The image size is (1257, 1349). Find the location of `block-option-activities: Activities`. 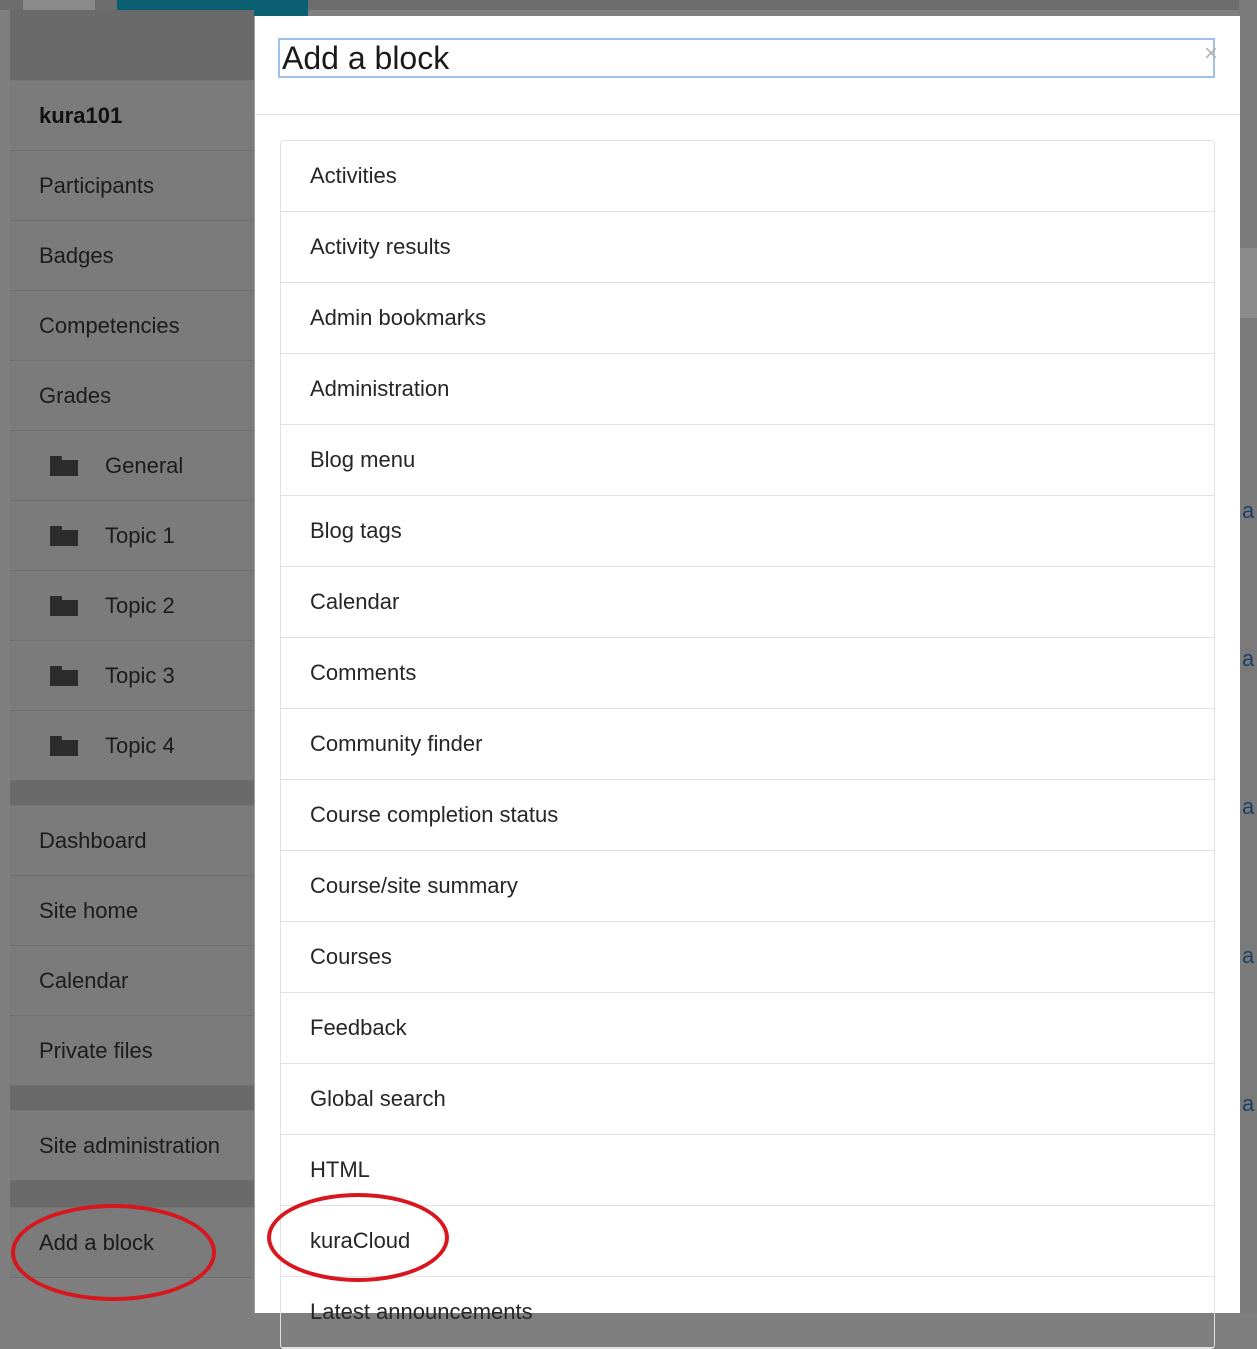

block-option-activities: Activities is located at coordinates (747, 176).